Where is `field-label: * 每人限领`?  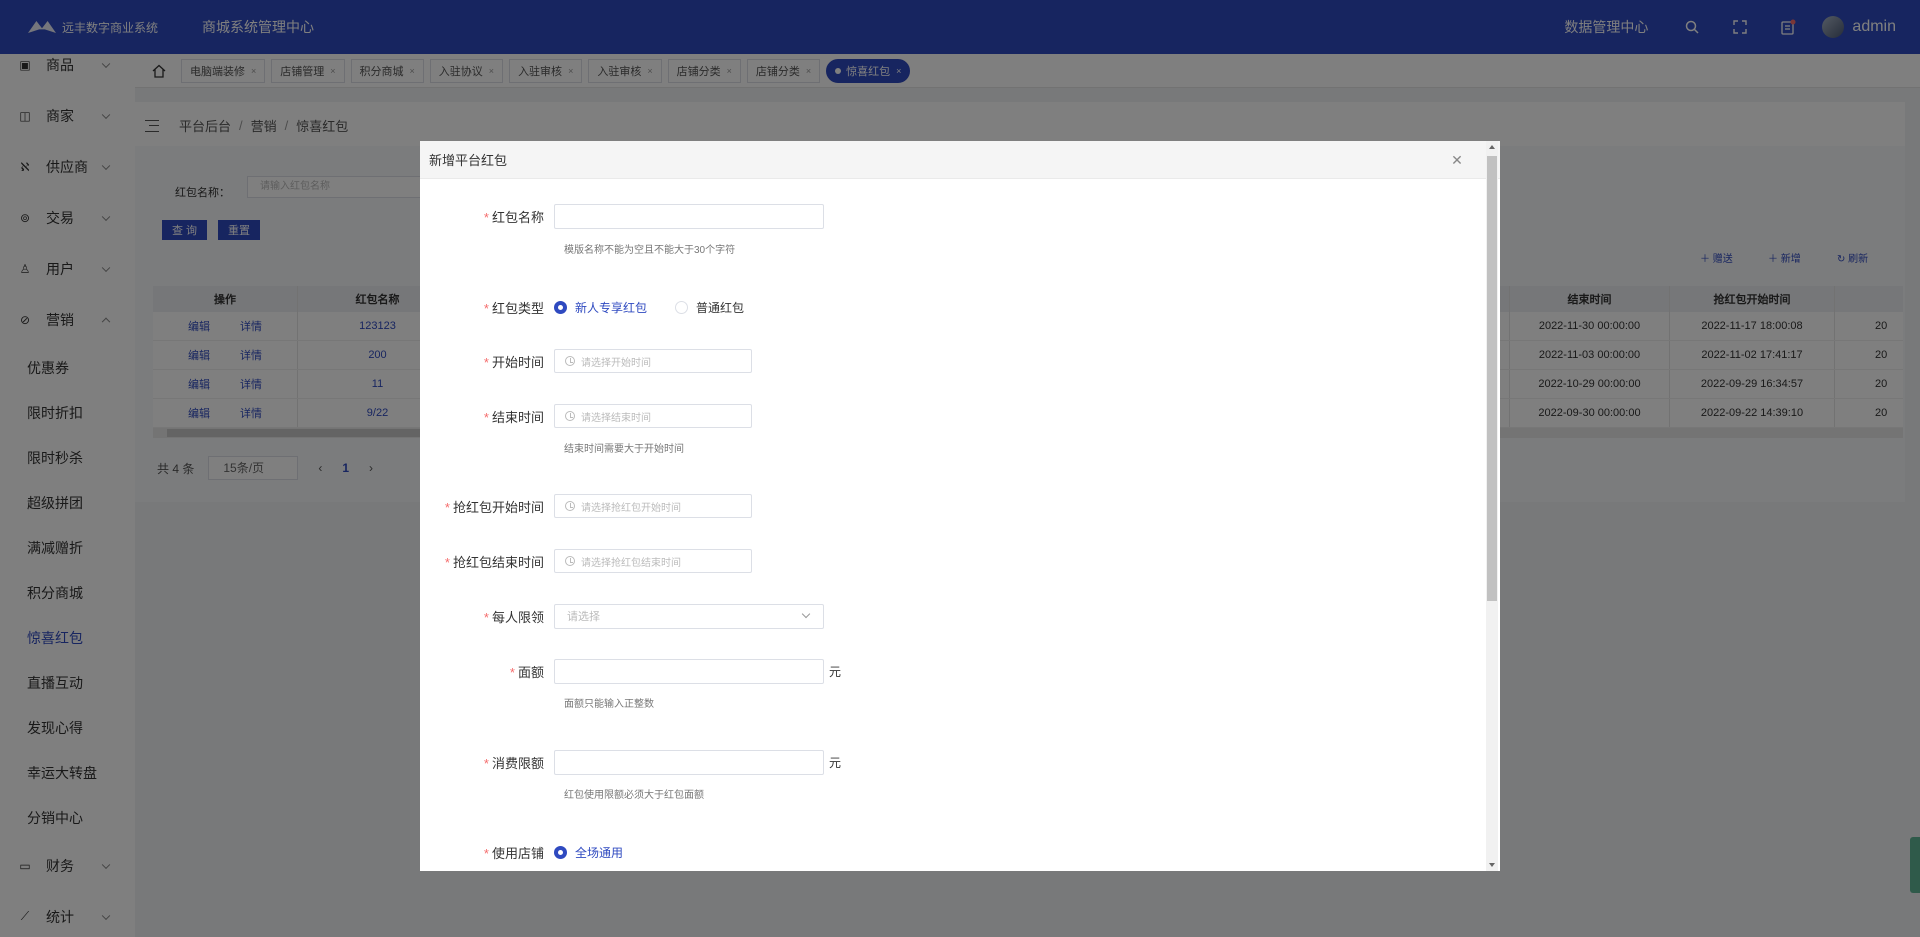 field-label: * 每人限领 is located at coordinates (487, 616).